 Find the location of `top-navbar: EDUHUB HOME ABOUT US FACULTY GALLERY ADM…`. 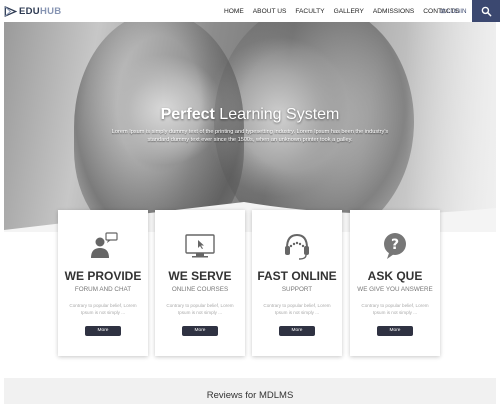

top-navbar: EDUHUB HOME ABOUT US FACULTY GALLERY ADM… is located at coordinates (250, 11).